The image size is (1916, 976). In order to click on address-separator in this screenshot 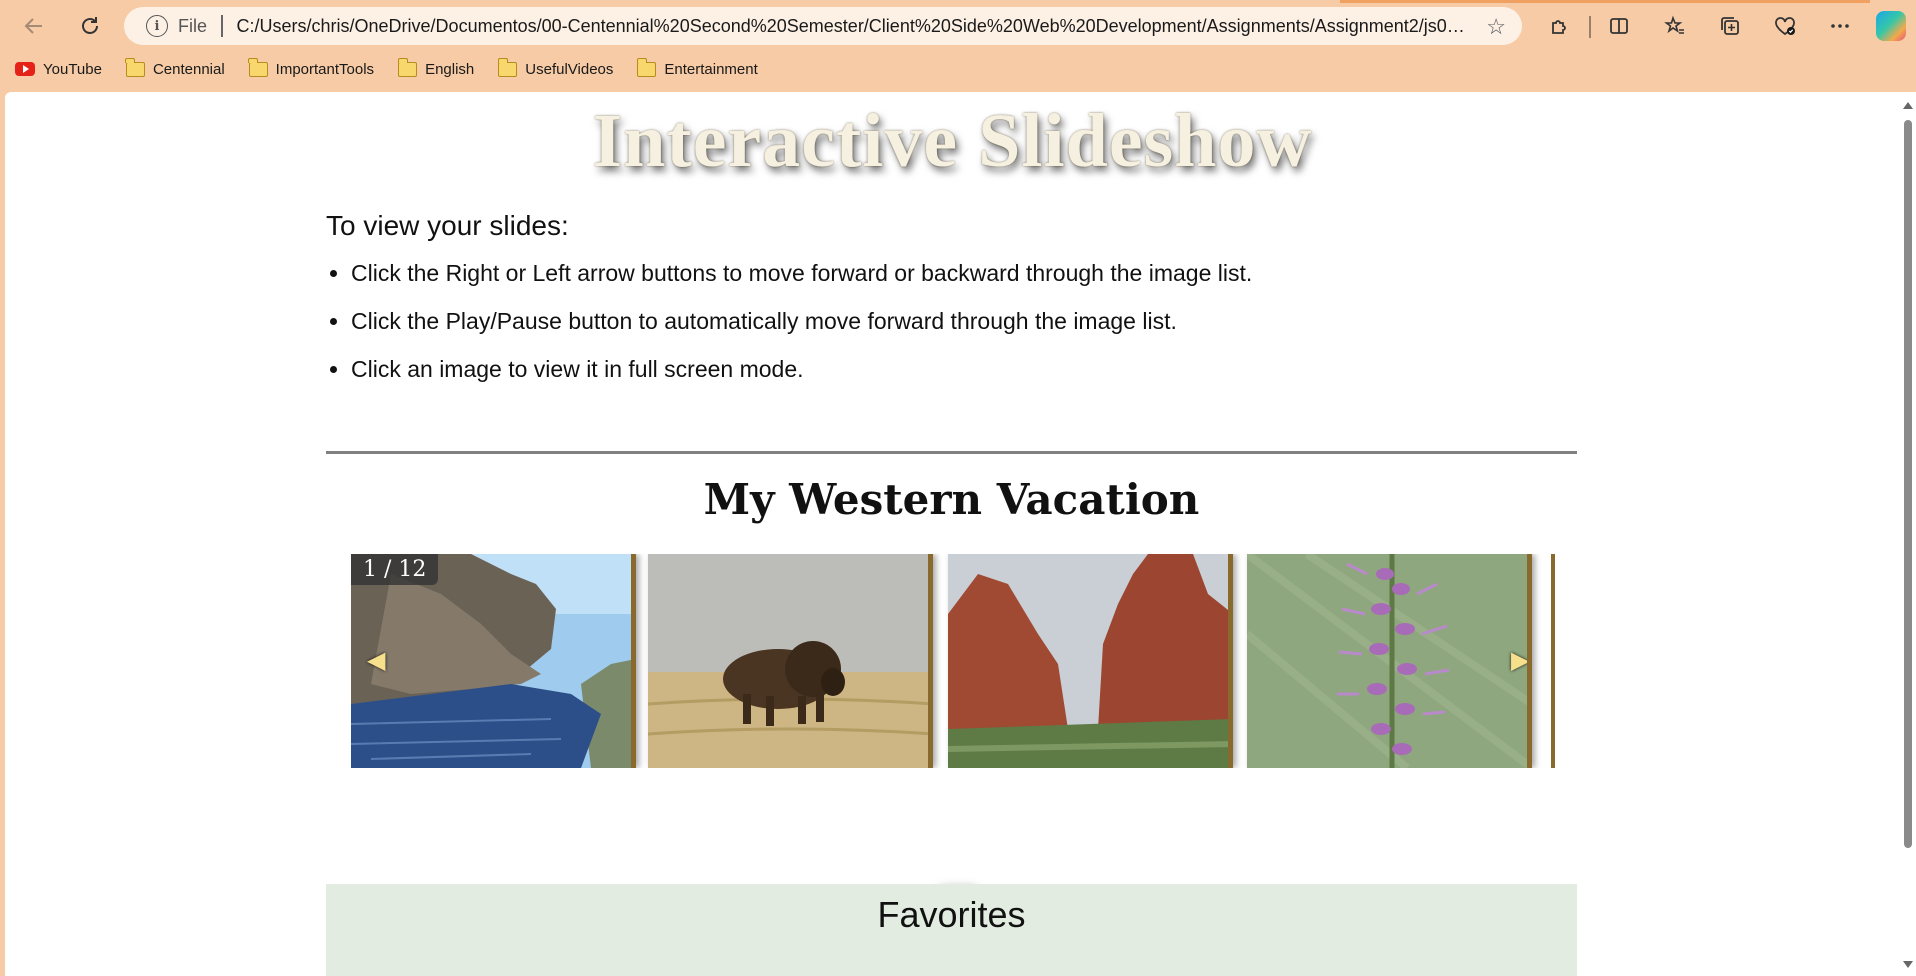, I will do `click(222, 26)`.